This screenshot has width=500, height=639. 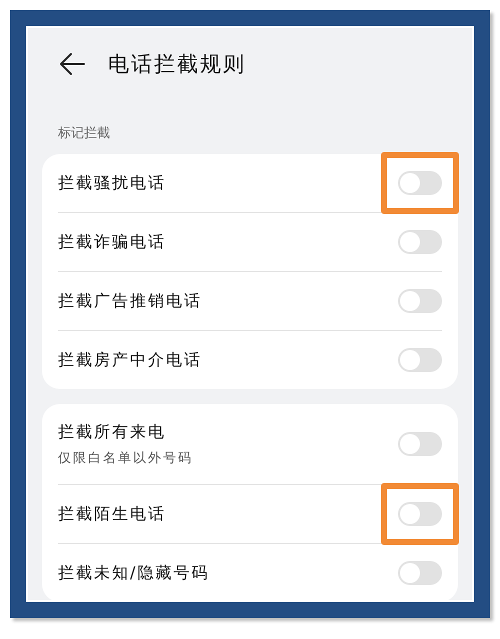 I want to click on setting-label: 拦截未知/隐藏号码, so click(x=134, y=573).